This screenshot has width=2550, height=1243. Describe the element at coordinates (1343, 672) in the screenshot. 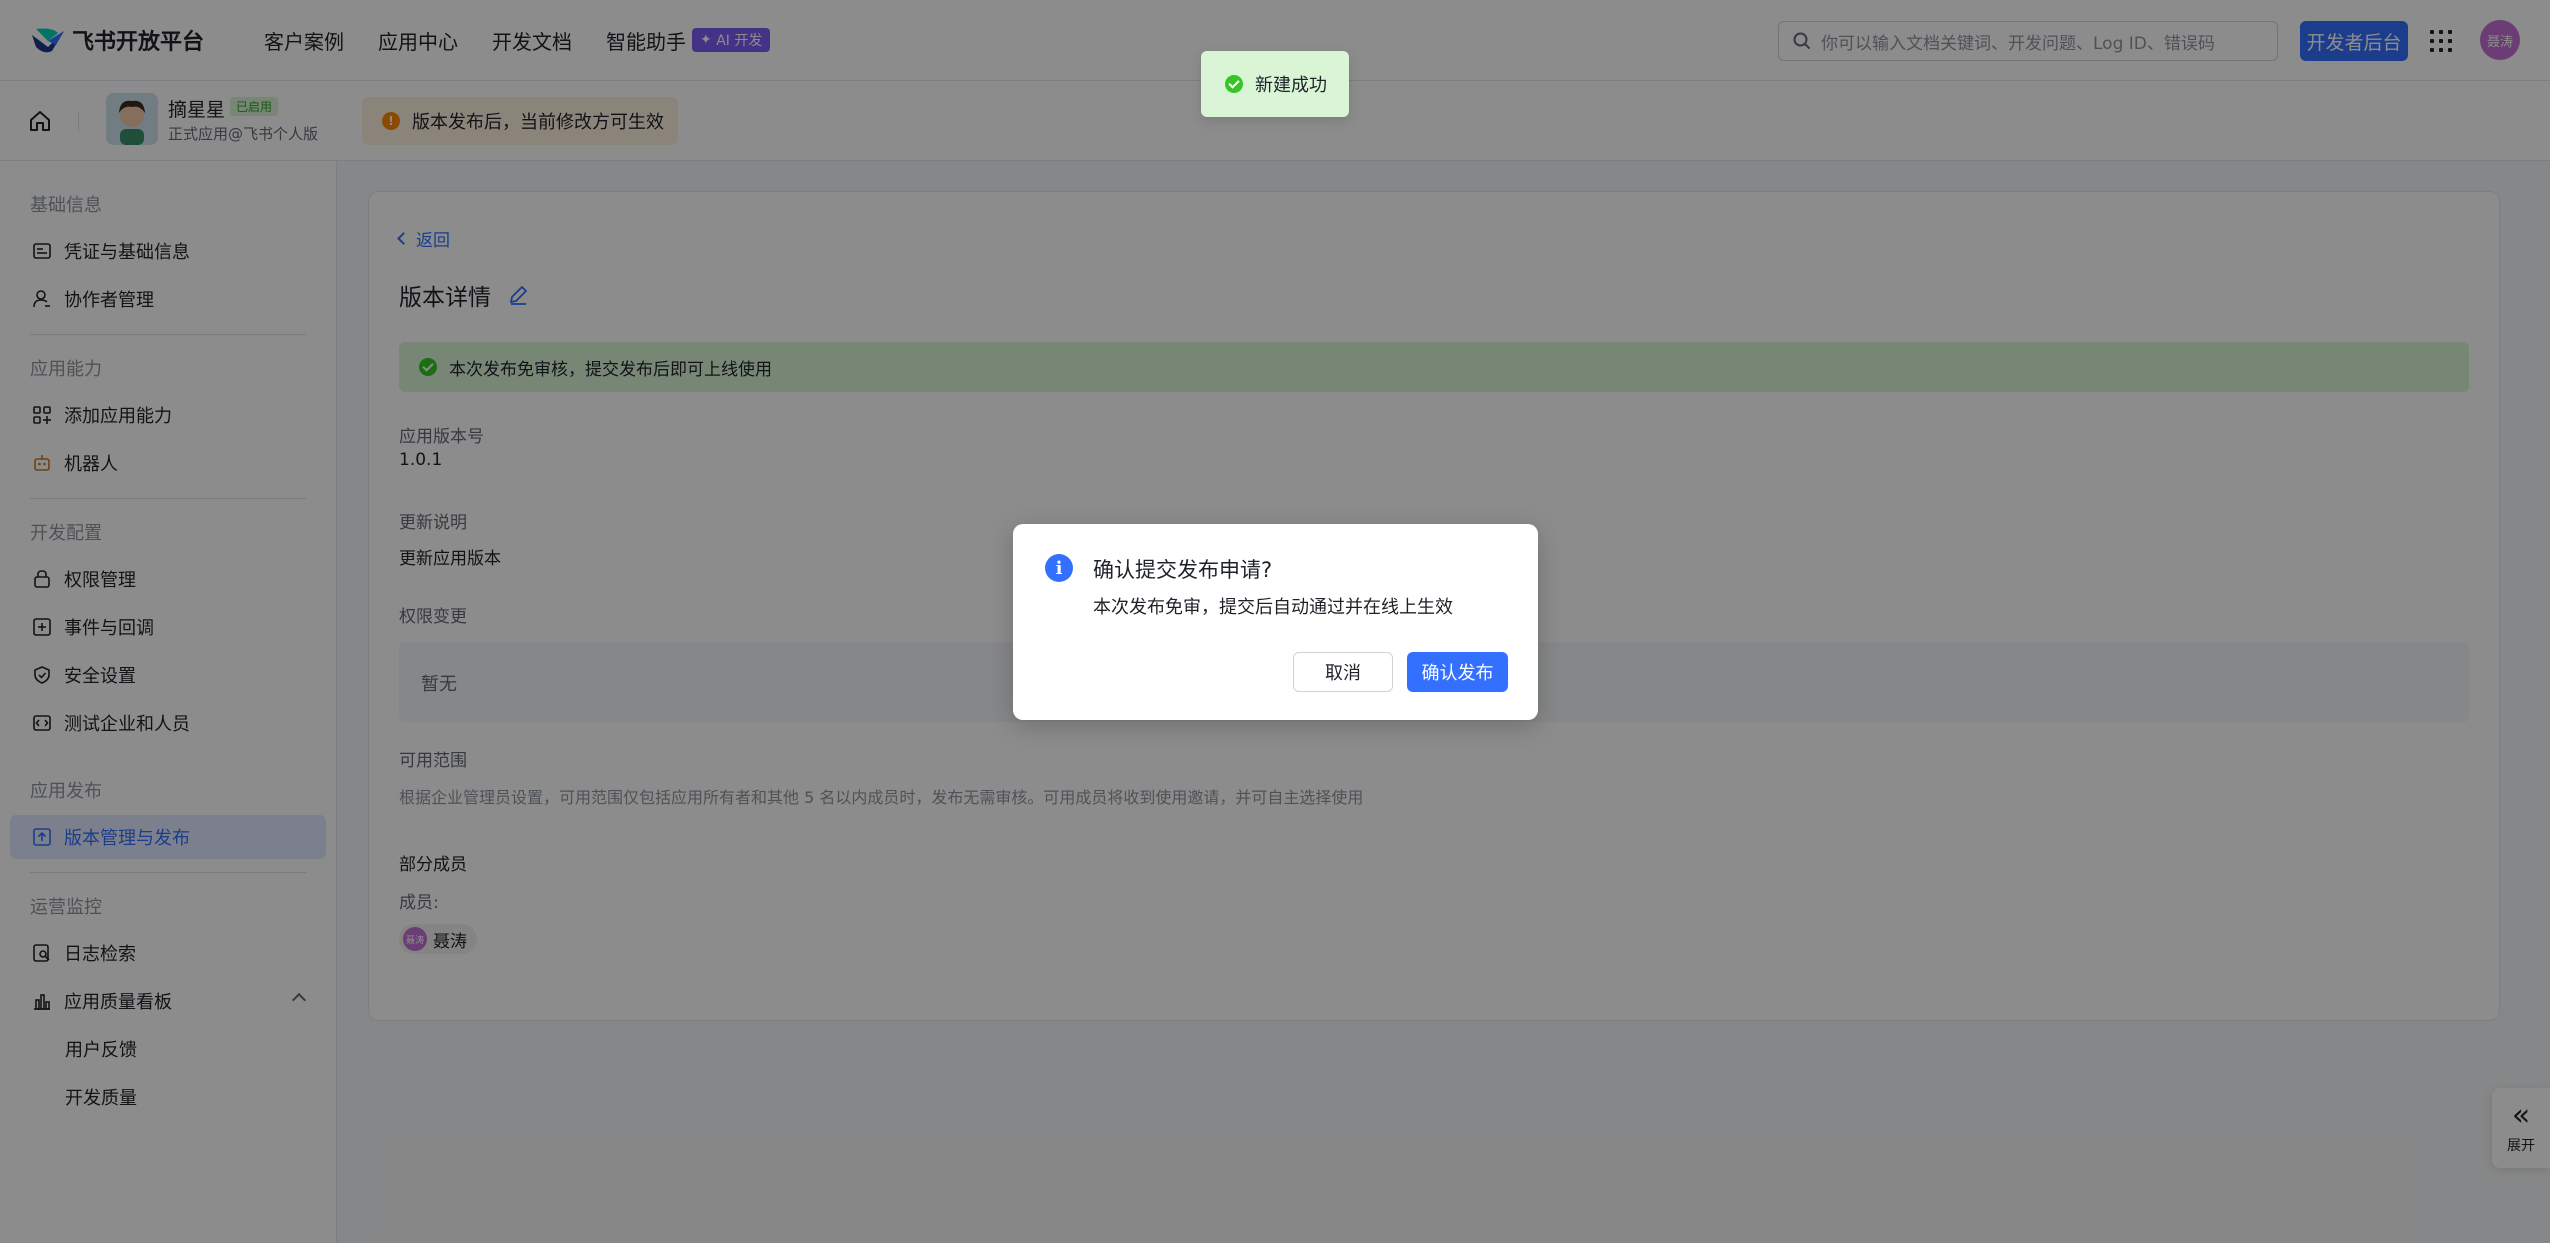

I see `cancel-button: 取消` at that location.